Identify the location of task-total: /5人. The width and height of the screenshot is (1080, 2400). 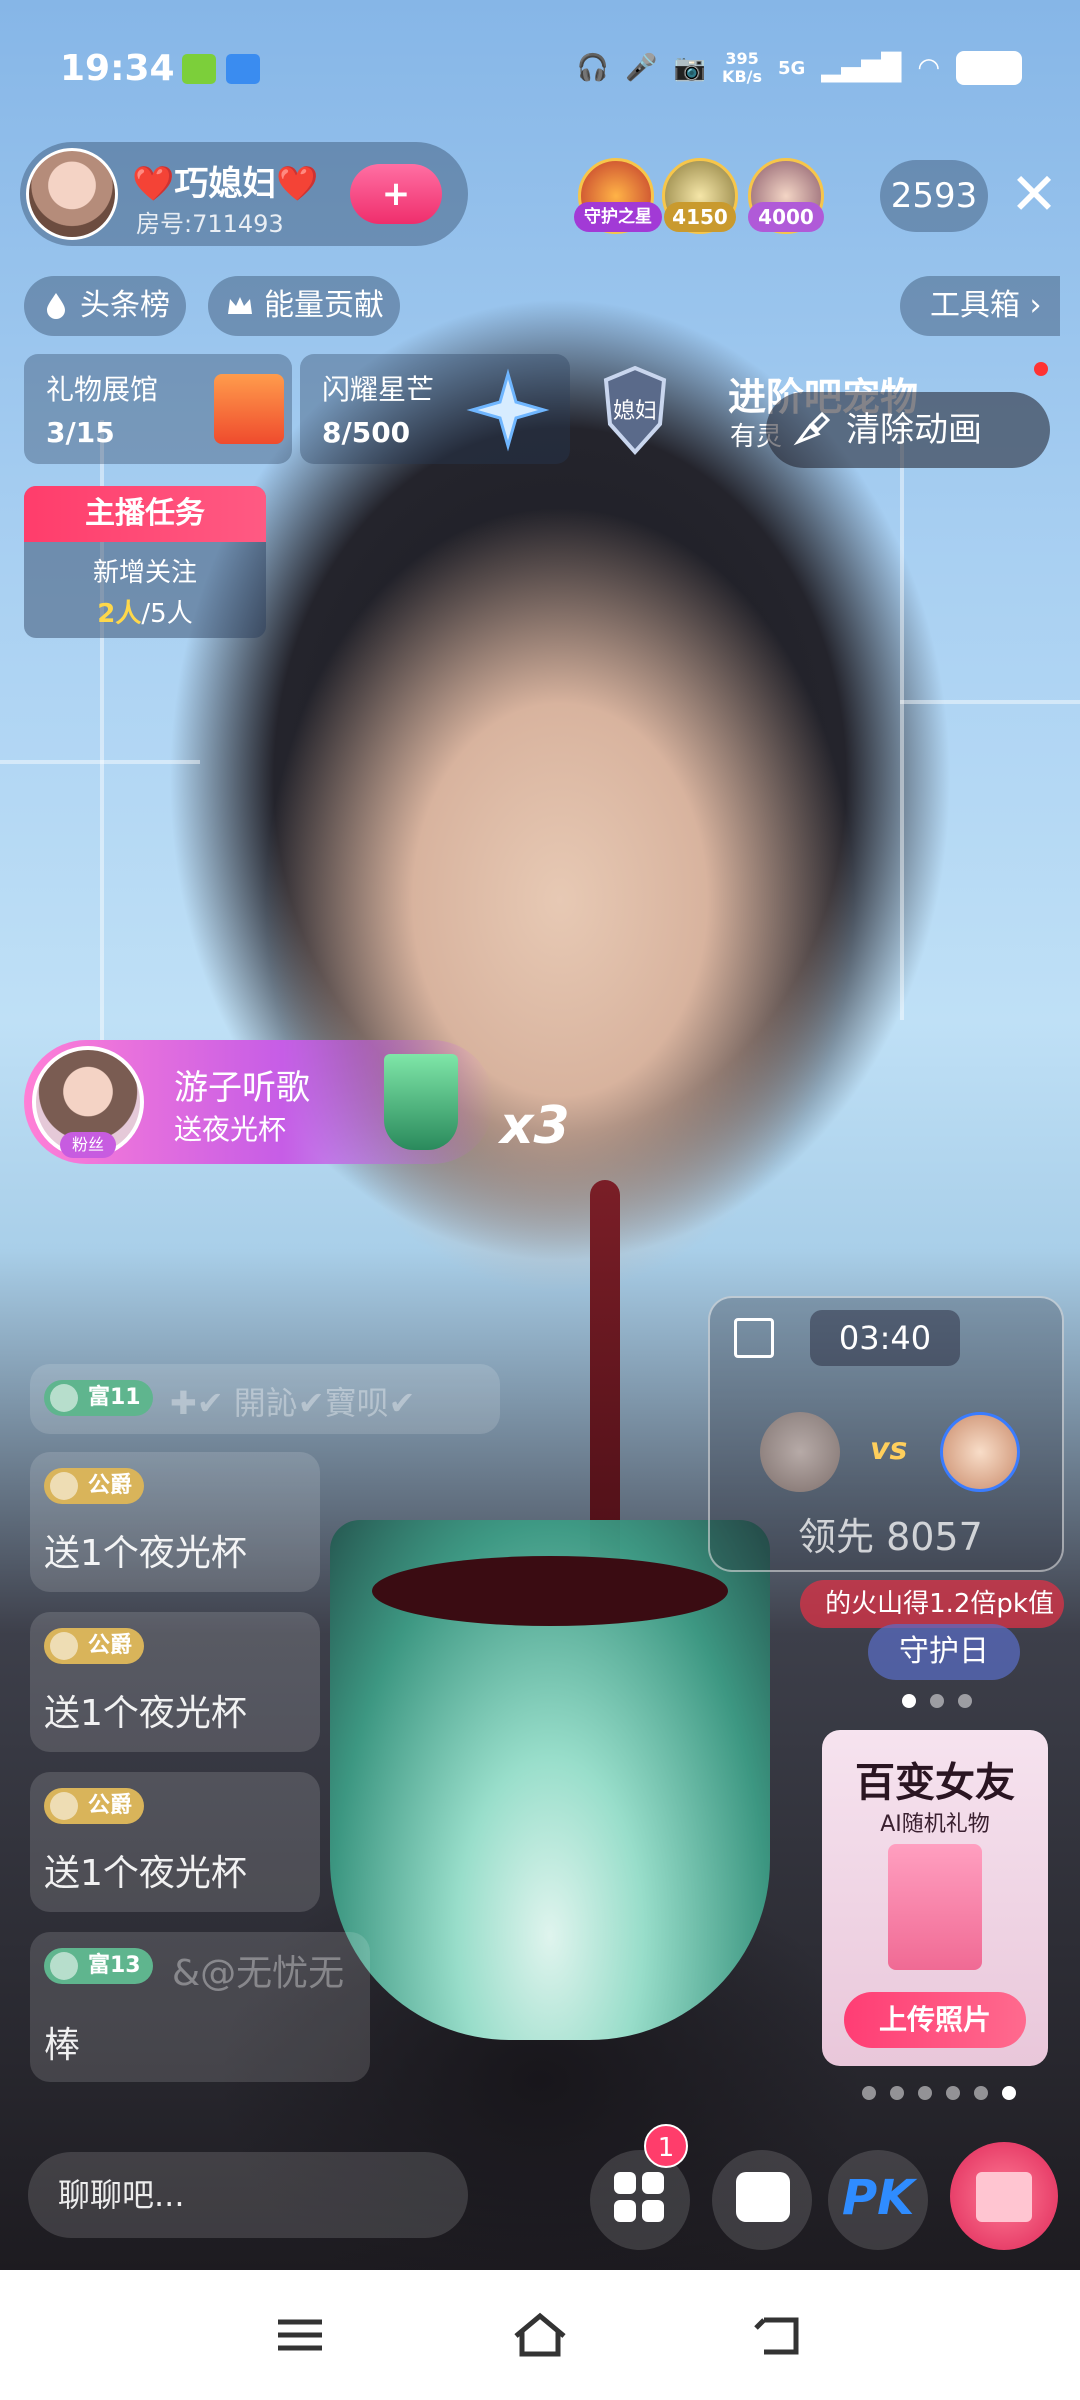
(167, 614).